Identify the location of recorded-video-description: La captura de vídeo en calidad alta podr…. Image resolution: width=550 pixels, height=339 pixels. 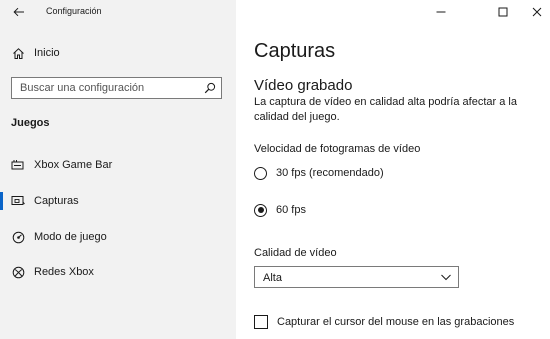
(385, 109).